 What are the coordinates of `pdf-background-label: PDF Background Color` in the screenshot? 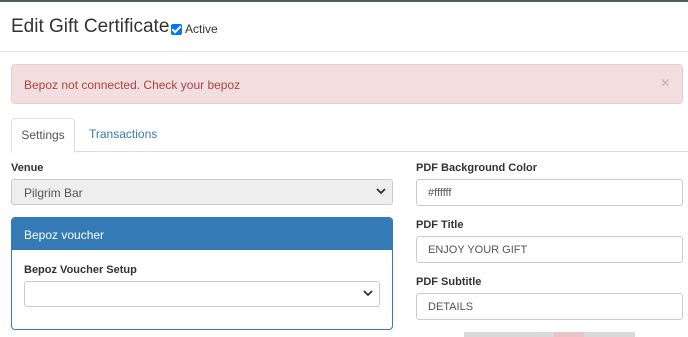 It's located at (477, 168).